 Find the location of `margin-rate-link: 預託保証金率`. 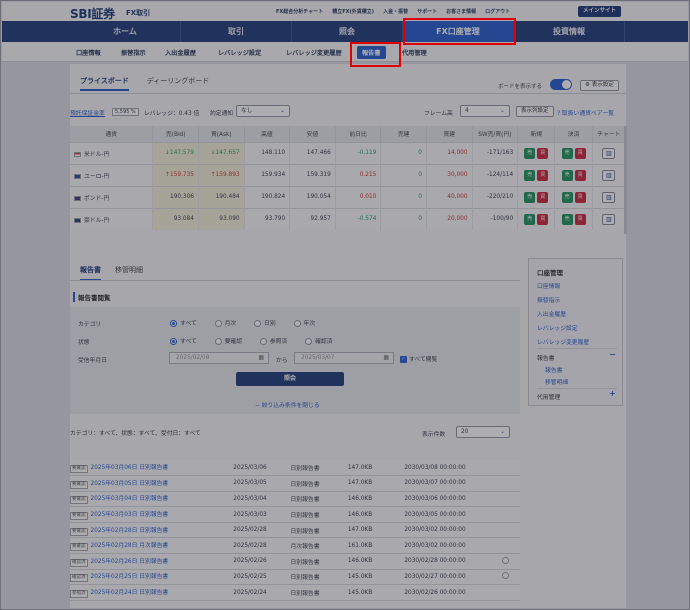

margin-rate-link: 預託保証金率 is located at coordinates (87, 112).